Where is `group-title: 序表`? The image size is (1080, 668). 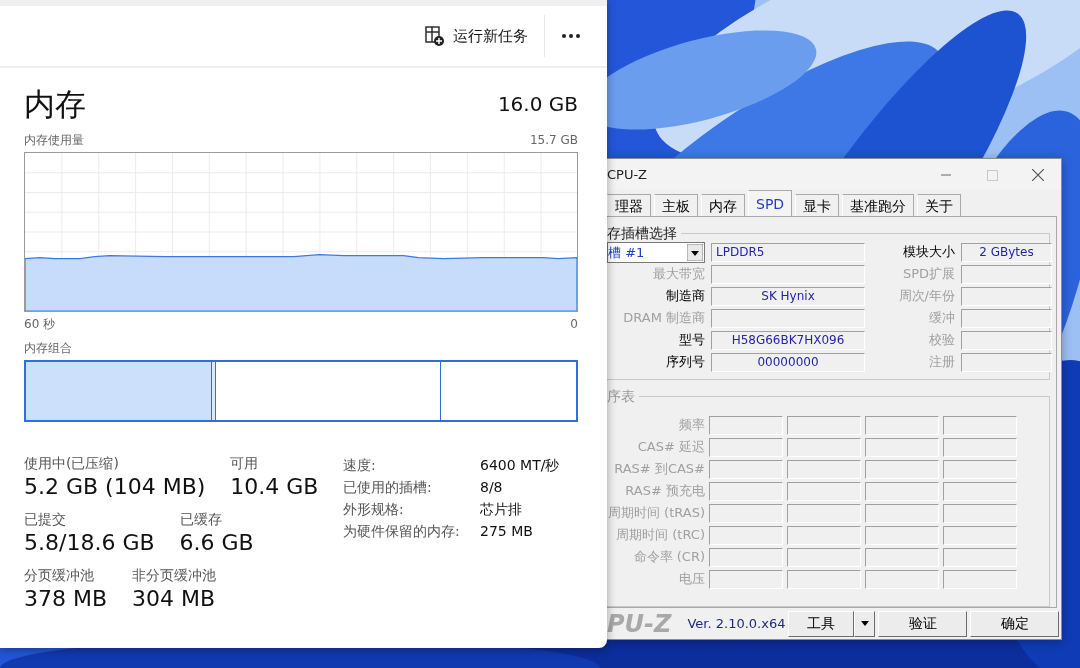 group-title: 序表 is located at coordinates (621, 396).